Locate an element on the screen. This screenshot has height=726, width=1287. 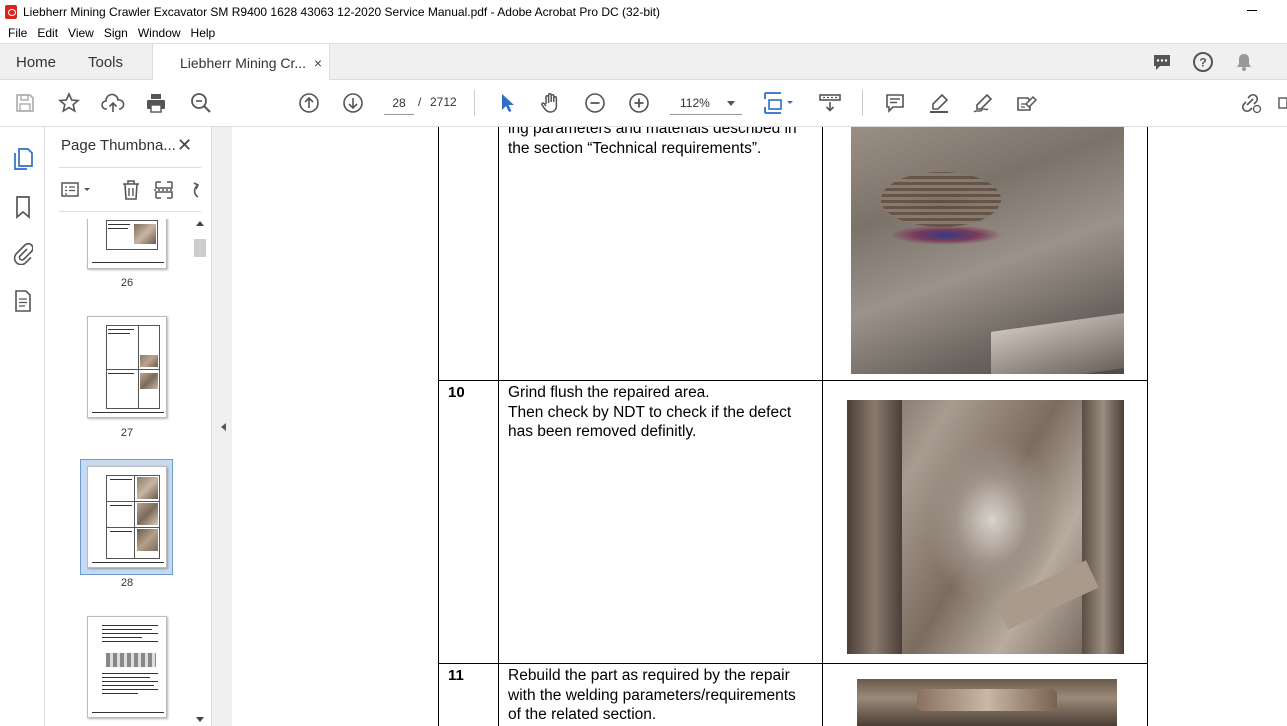
menu-view: View is located at coordinates (81, 33).